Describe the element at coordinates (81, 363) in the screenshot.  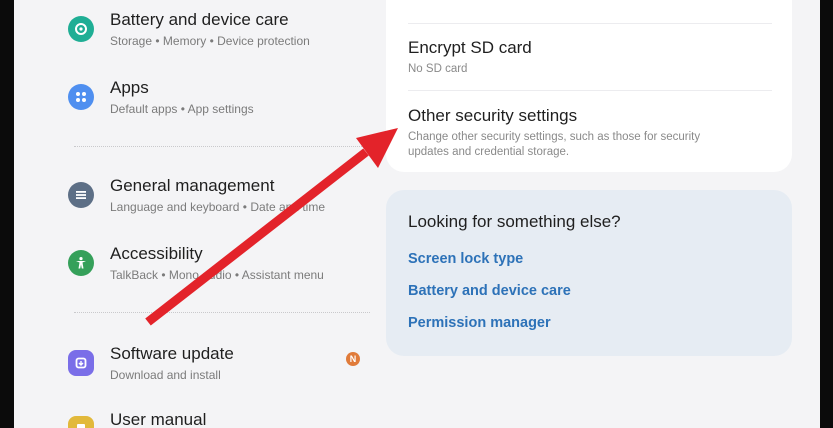
I see `software-update-icon` at that location.